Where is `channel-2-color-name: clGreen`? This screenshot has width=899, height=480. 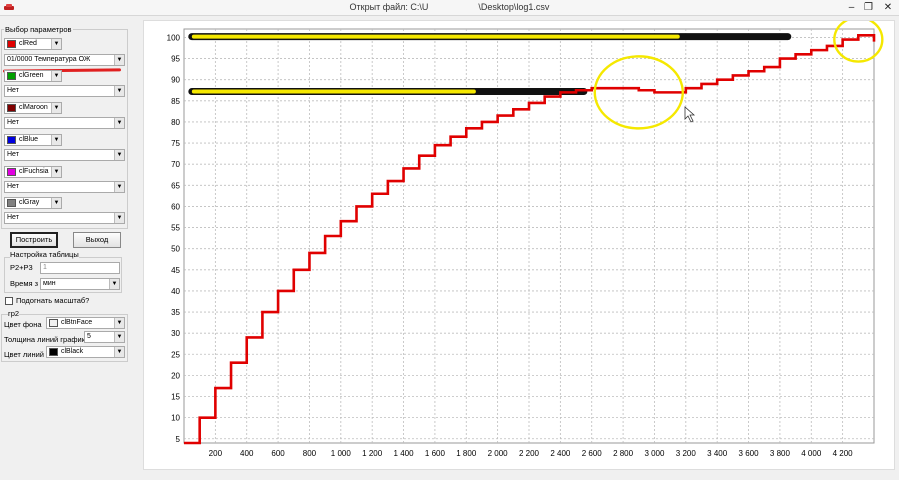
channel-2-color-name: clGreen is located at coordinates (31, 75).